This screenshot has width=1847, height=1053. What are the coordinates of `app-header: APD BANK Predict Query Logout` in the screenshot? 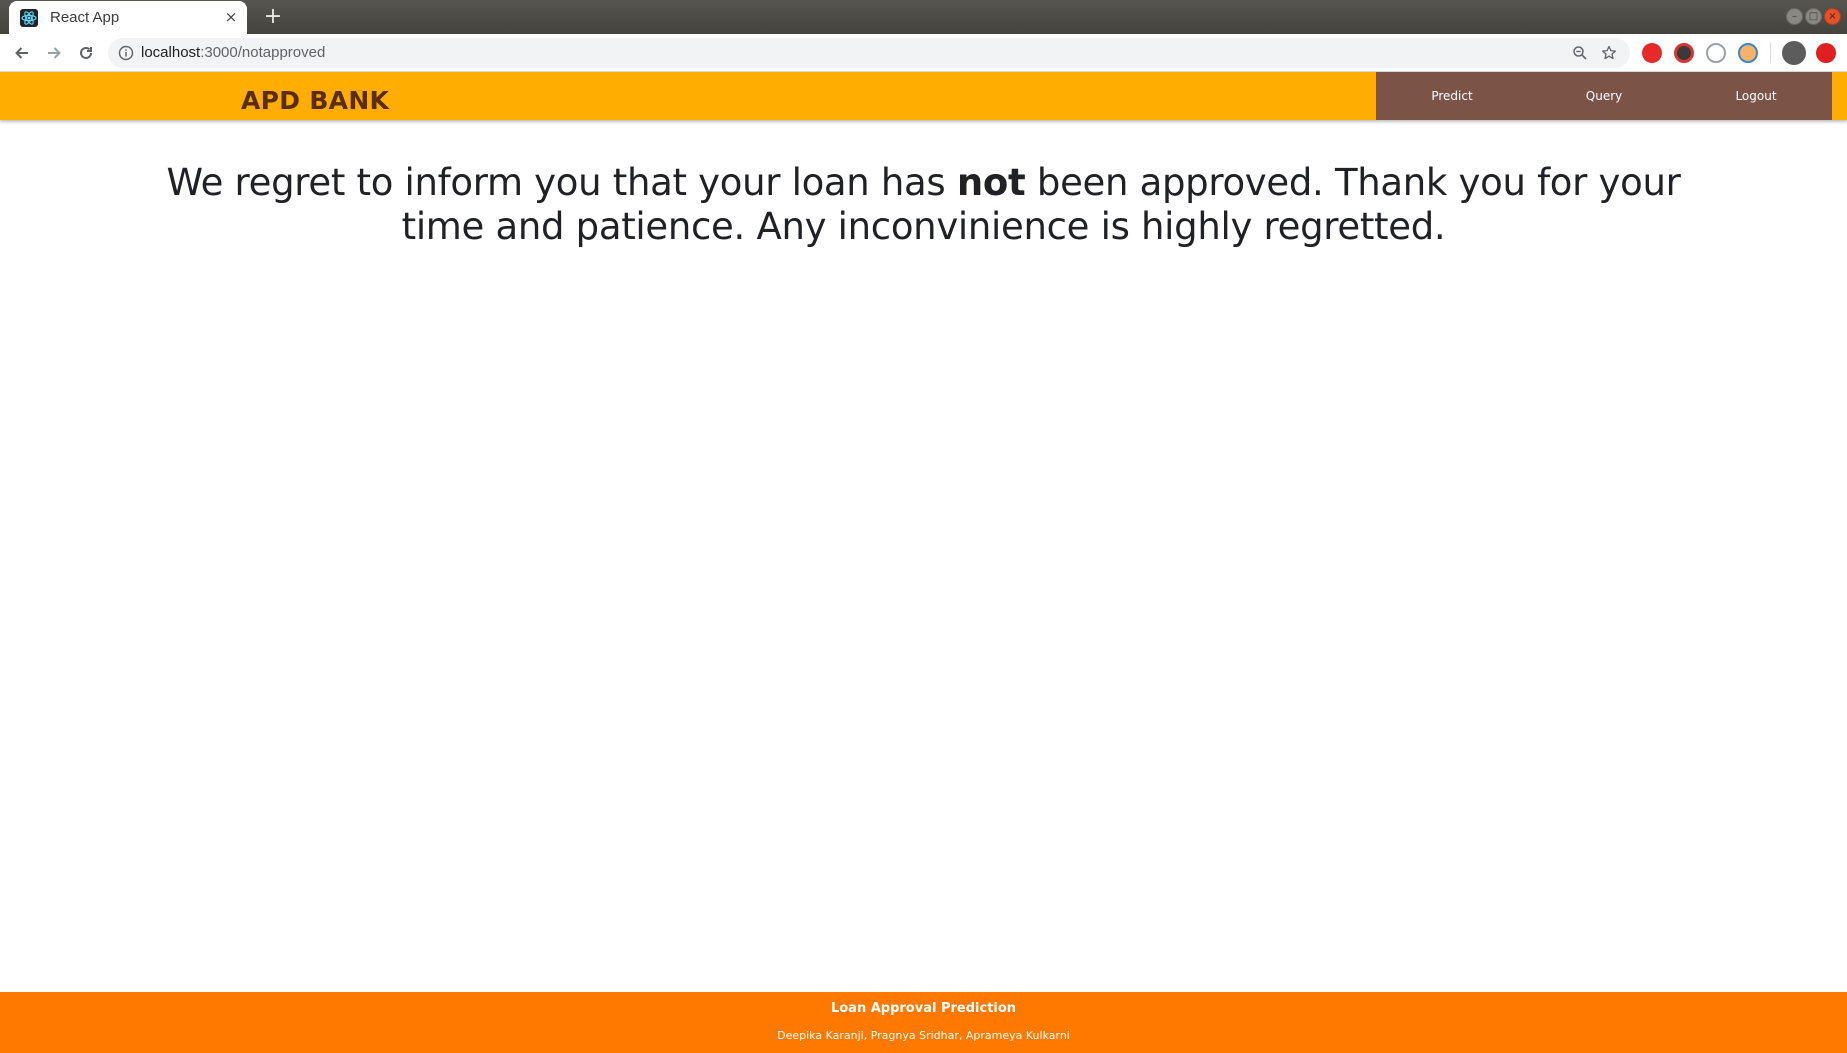 It's located at (923, 96).